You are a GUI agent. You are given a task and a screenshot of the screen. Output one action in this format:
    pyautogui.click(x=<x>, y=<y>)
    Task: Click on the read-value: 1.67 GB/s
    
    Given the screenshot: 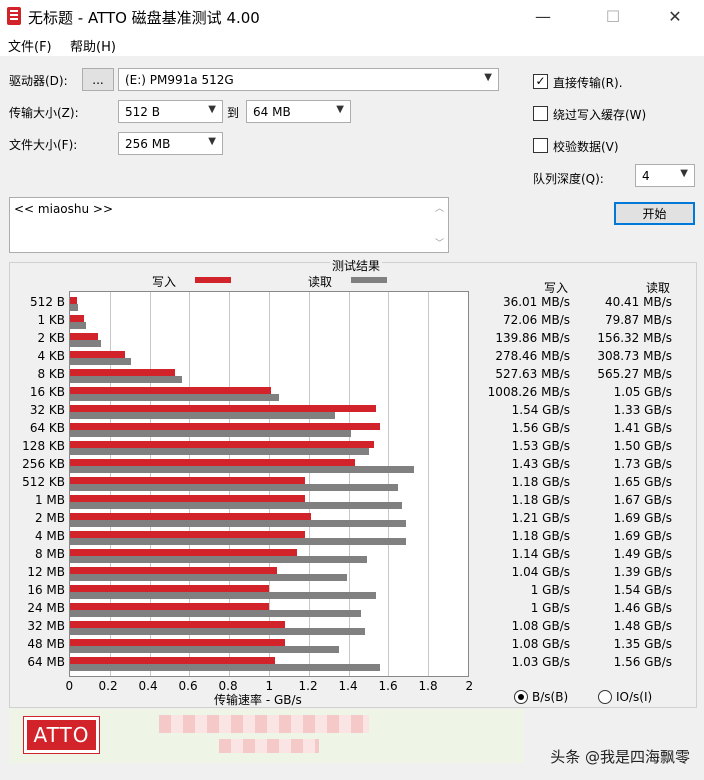 What is the action you would take?
    pyautogui.click(x=642, y=500)
    